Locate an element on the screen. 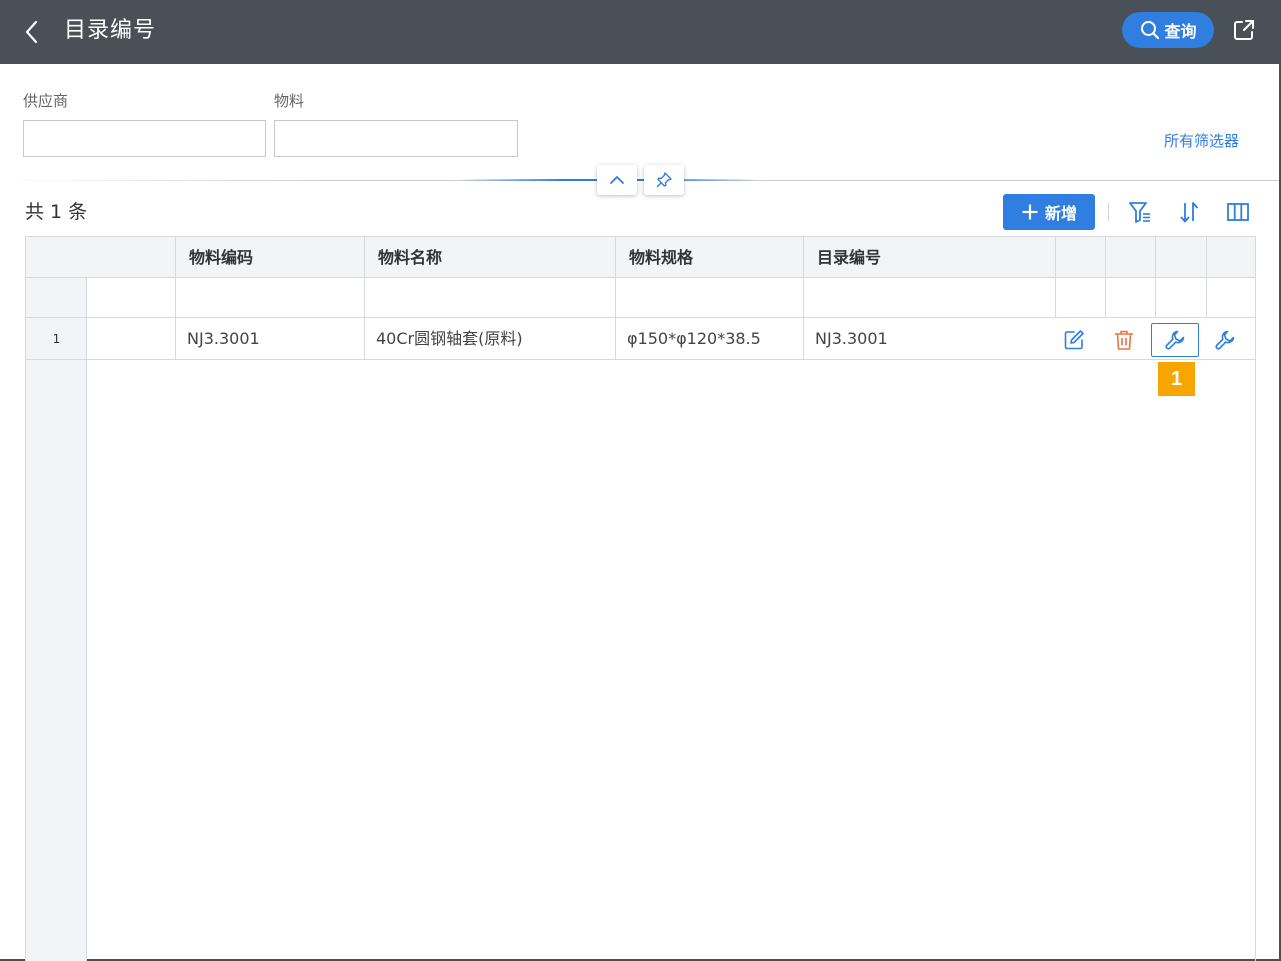 This screenshot has height=961, width=1281. delete-icon is located at coordinates (1124, 340).